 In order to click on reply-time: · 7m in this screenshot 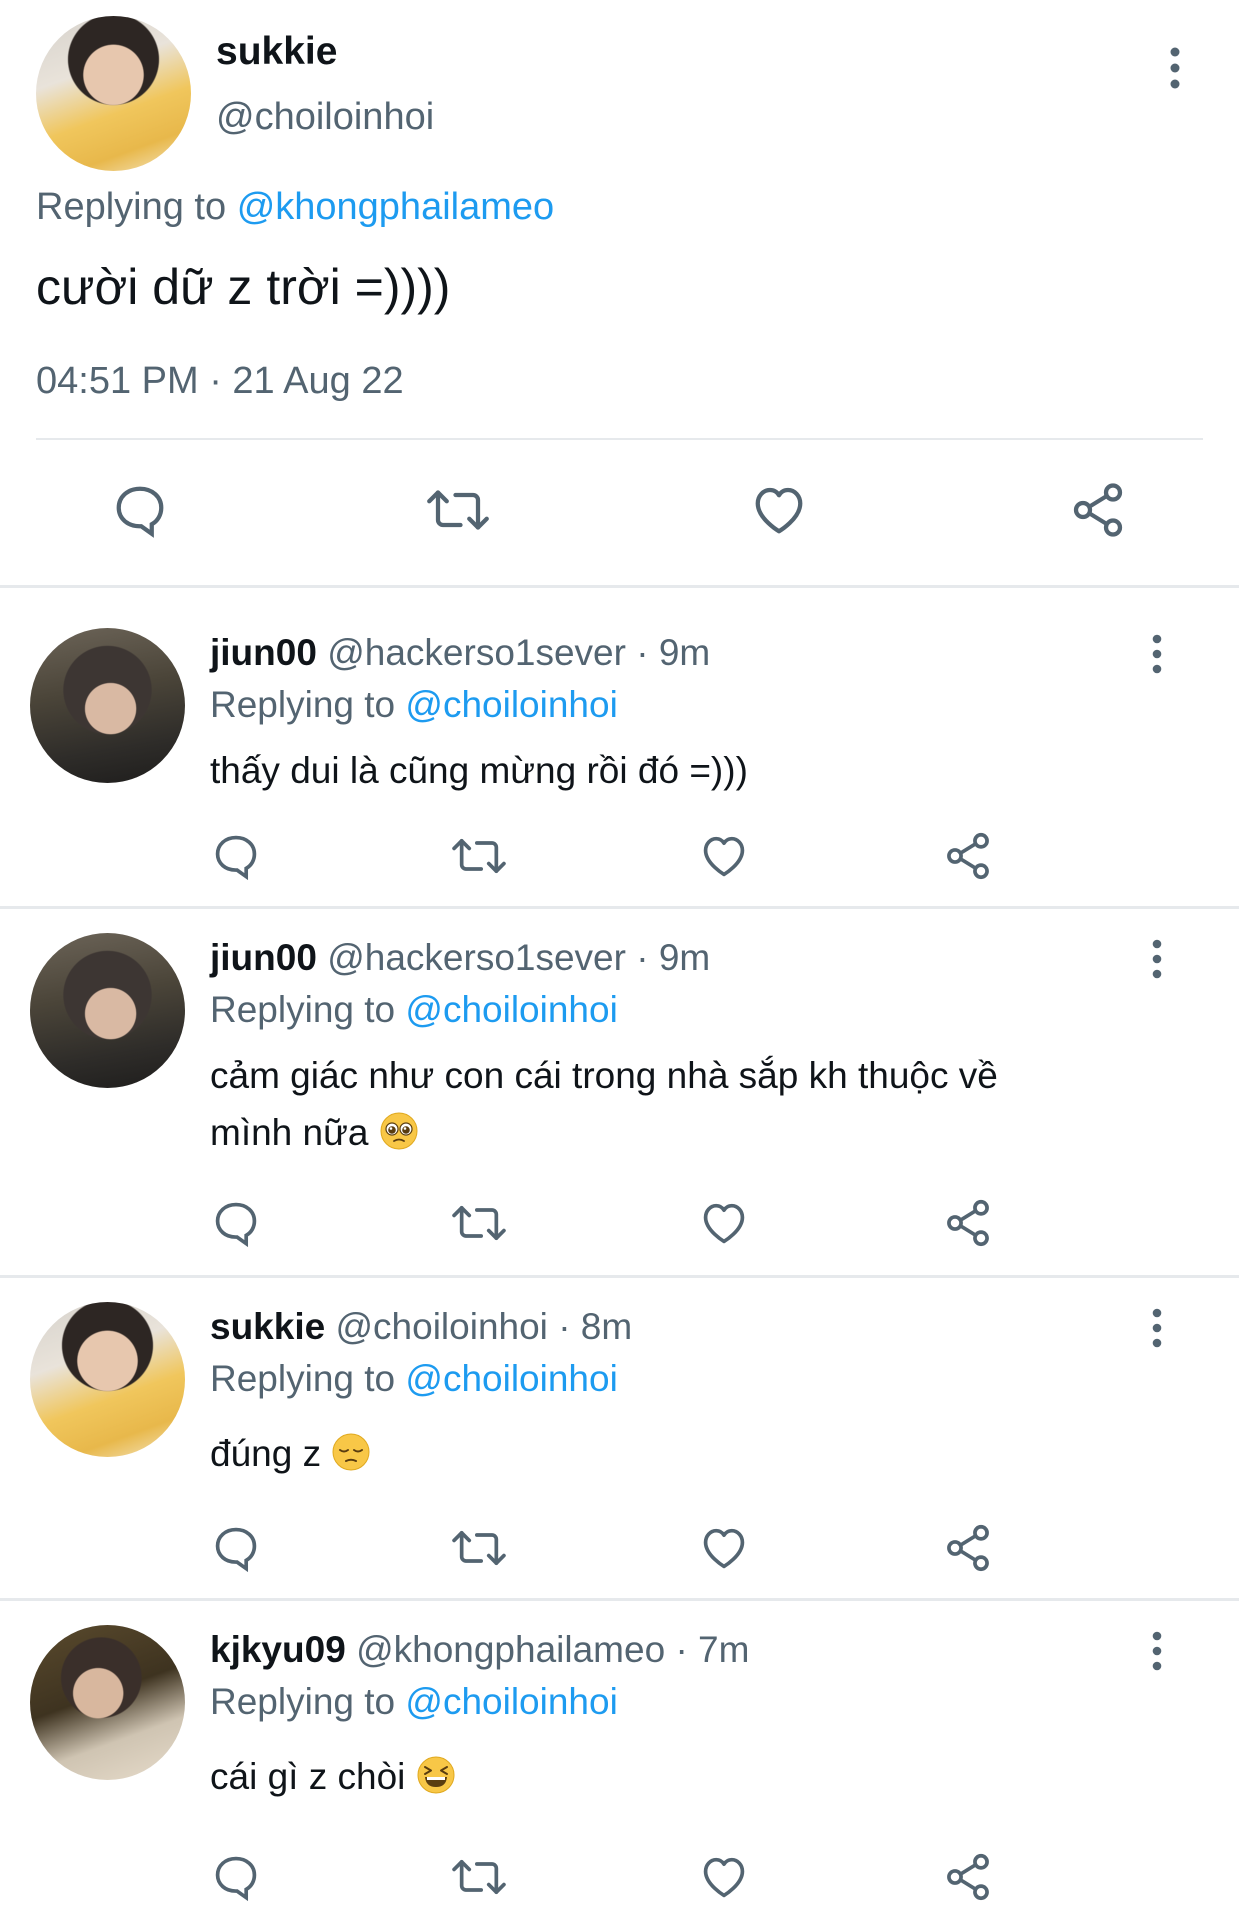, I will do `click(712, 1649)`.